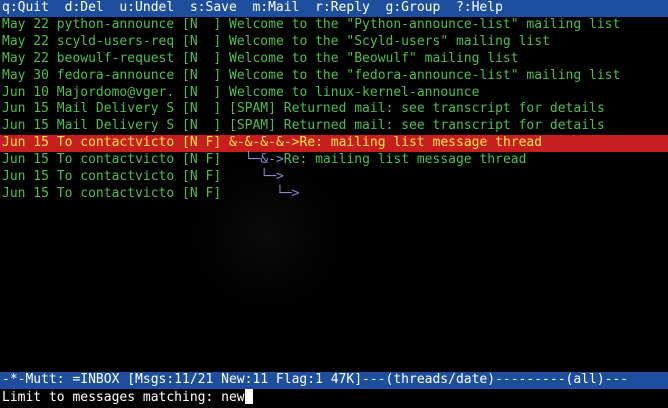 The width and height of the screenshot is (668, 408). Describe the element at coordinates (25, 75) in the screenshot. I see `message-date: May 30` at that location.